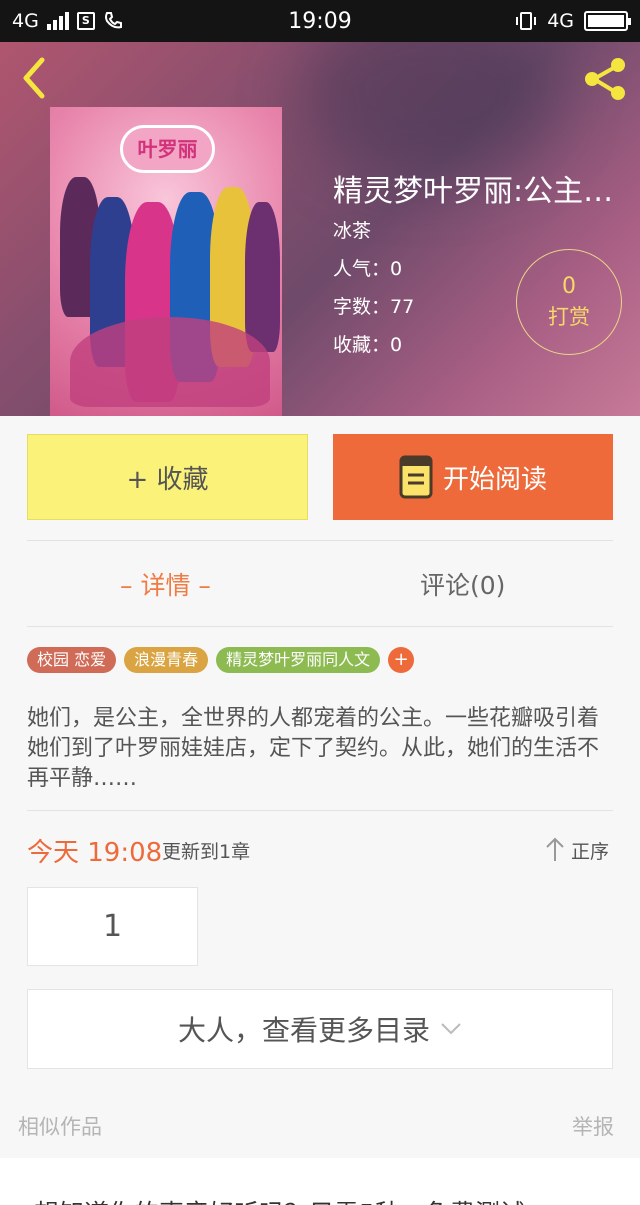 Image resolution: width=640 pixels, height=1205 pixels. I want to click on chevron-left-icon, so click(34, 78).